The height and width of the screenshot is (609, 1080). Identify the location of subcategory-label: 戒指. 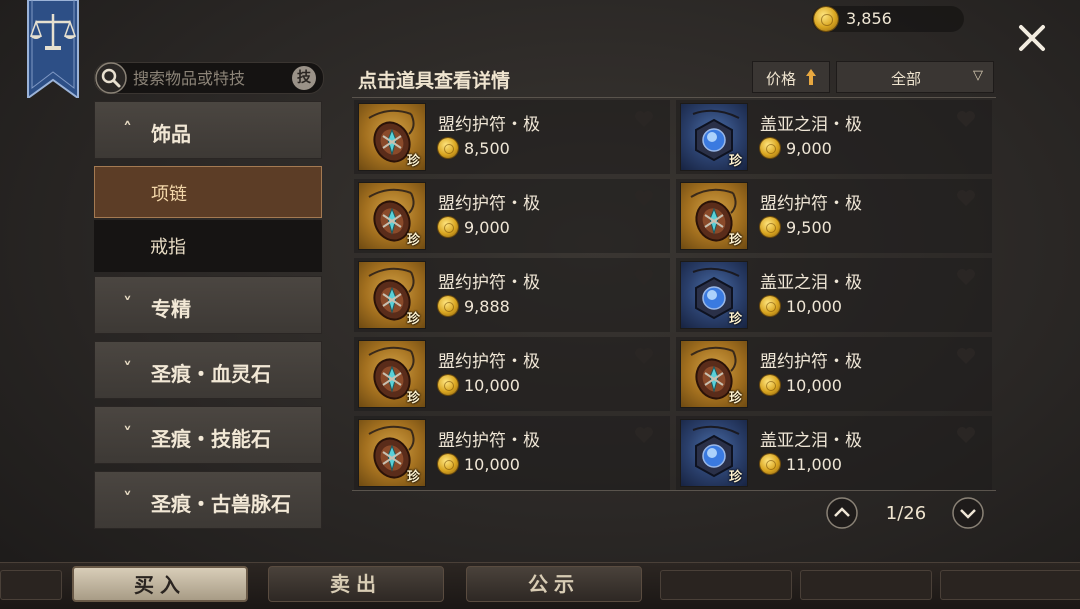
(168, 247).